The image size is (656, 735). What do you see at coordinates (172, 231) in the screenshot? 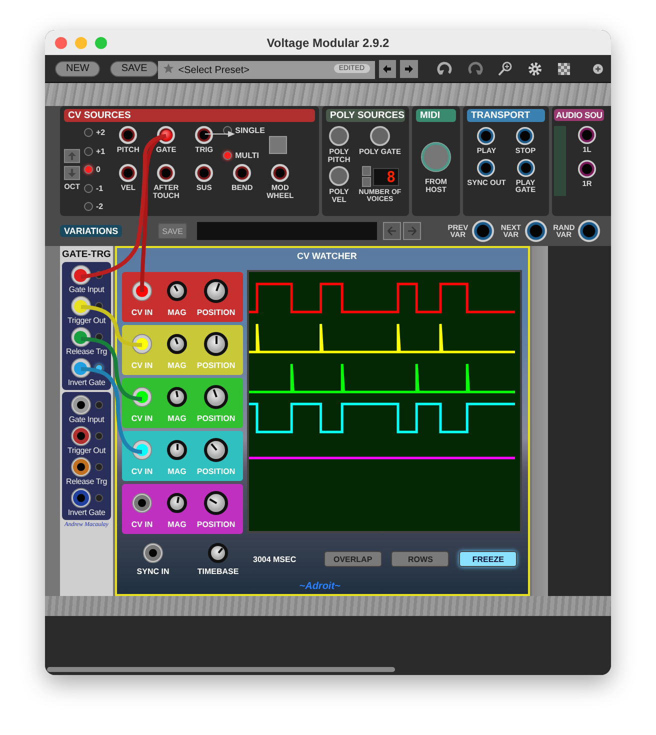
I see `save-button: SAVE` at bounding box center [172, 231].